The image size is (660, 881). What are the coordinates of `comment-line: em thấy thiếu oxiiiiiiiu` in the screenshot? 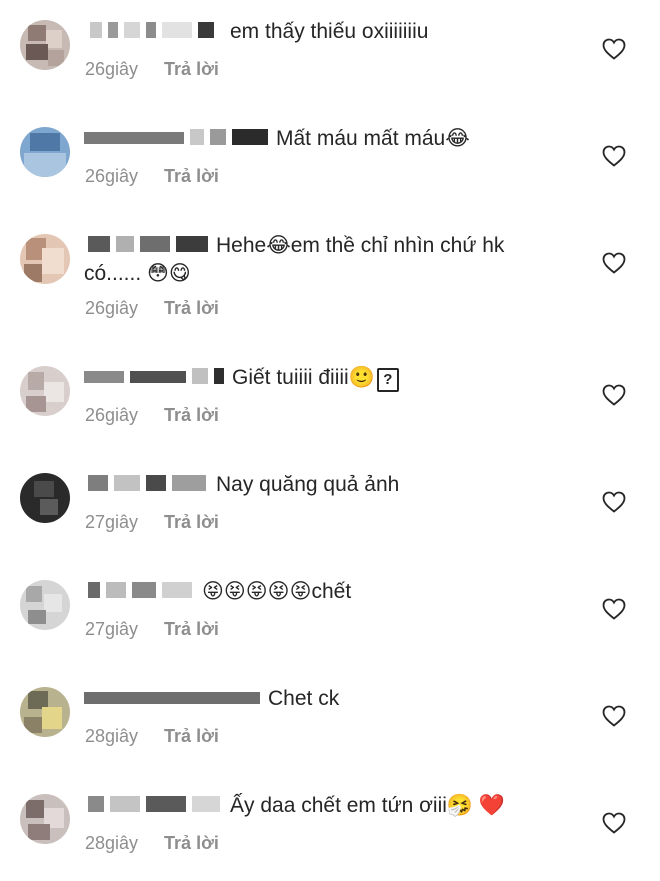 It's located at (256, 32).